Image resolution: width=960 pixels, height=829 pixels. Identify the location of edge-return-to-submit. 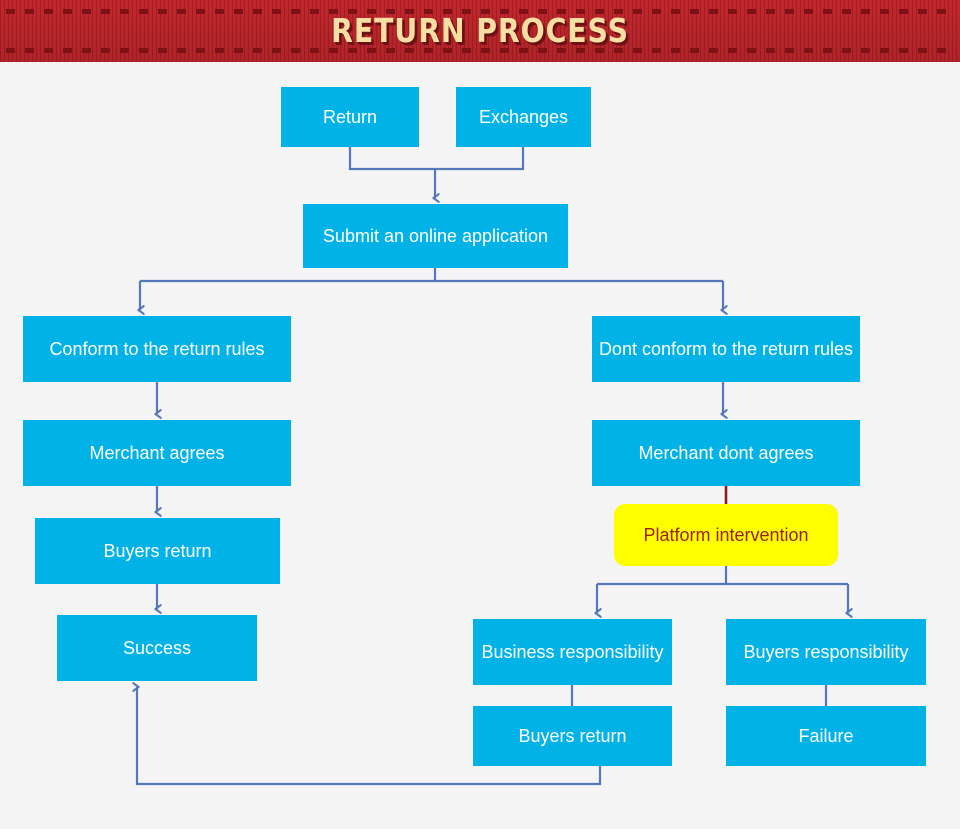
(391, 159).